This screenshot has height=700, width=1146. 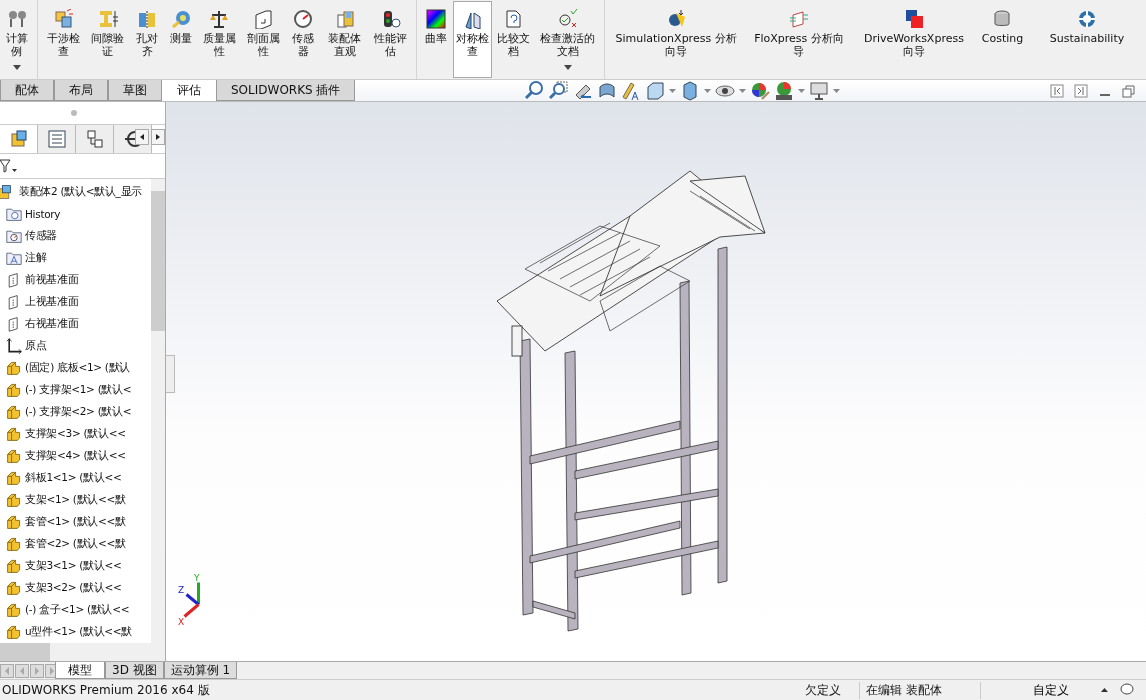 What do you see at coordinates (567, 19) in the screenshot?
I see `check-document-icon` at bounding box center [567, 19].